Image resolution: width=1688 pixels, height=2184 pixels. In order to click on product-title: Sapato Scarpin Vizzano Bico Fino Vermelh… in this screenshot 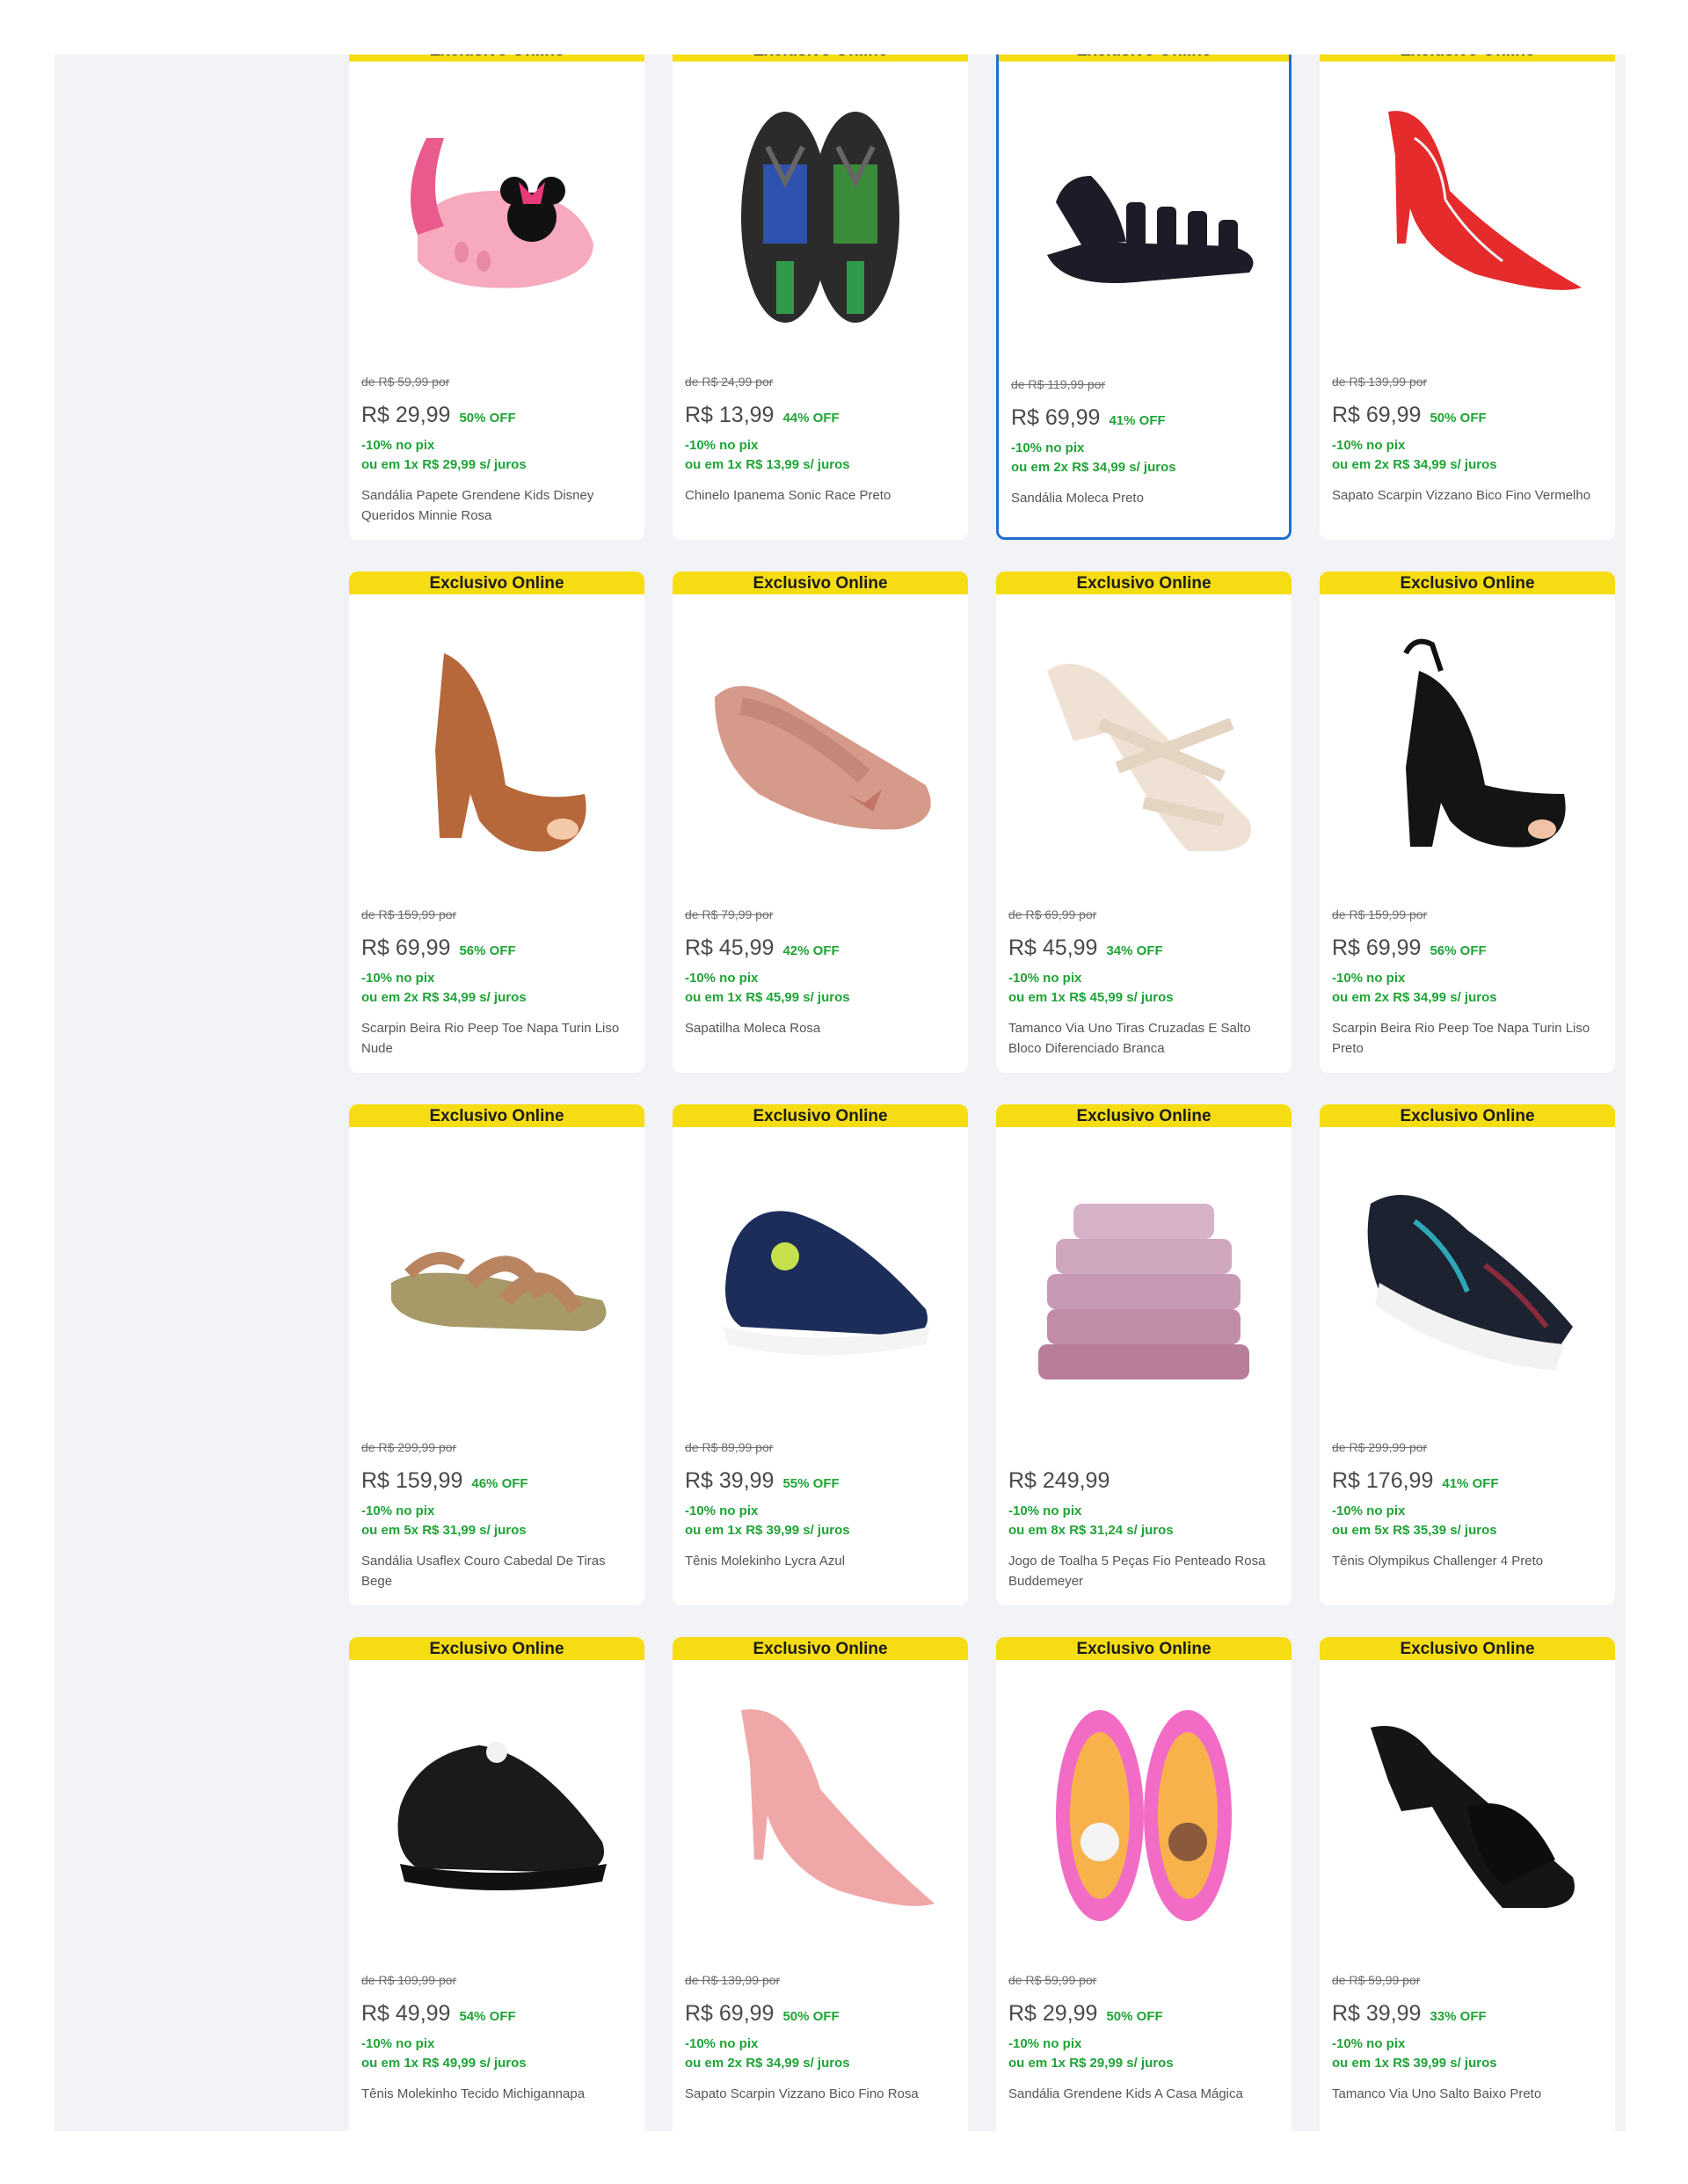, I will do `click(1468, 495)`.